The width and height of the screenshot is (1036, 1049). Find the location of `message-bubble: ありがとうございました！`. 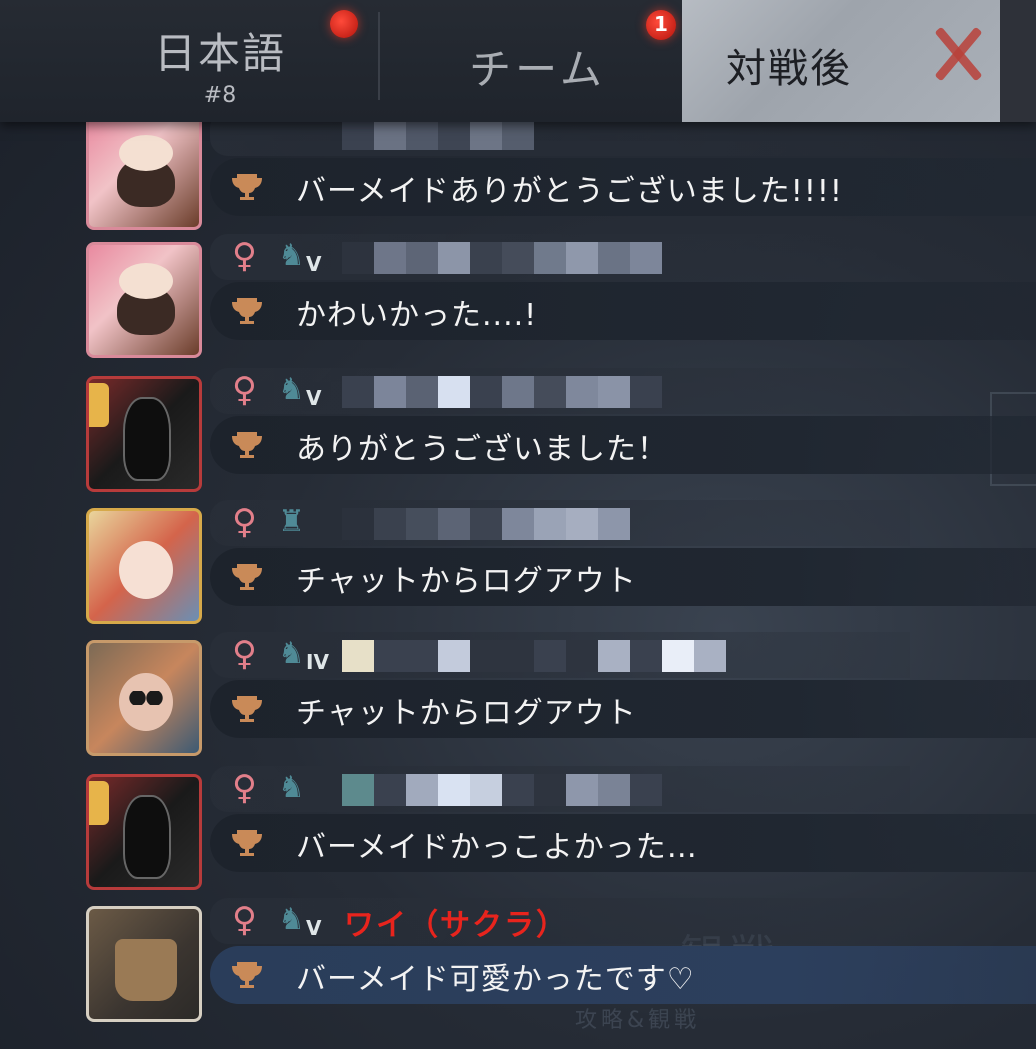

message-bubble: ありがとうございました！ is located at coordinates (623, 445).